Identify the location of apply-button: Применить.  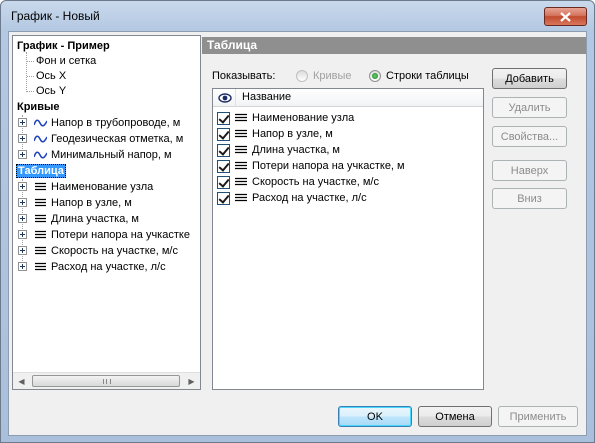
(538, 416).